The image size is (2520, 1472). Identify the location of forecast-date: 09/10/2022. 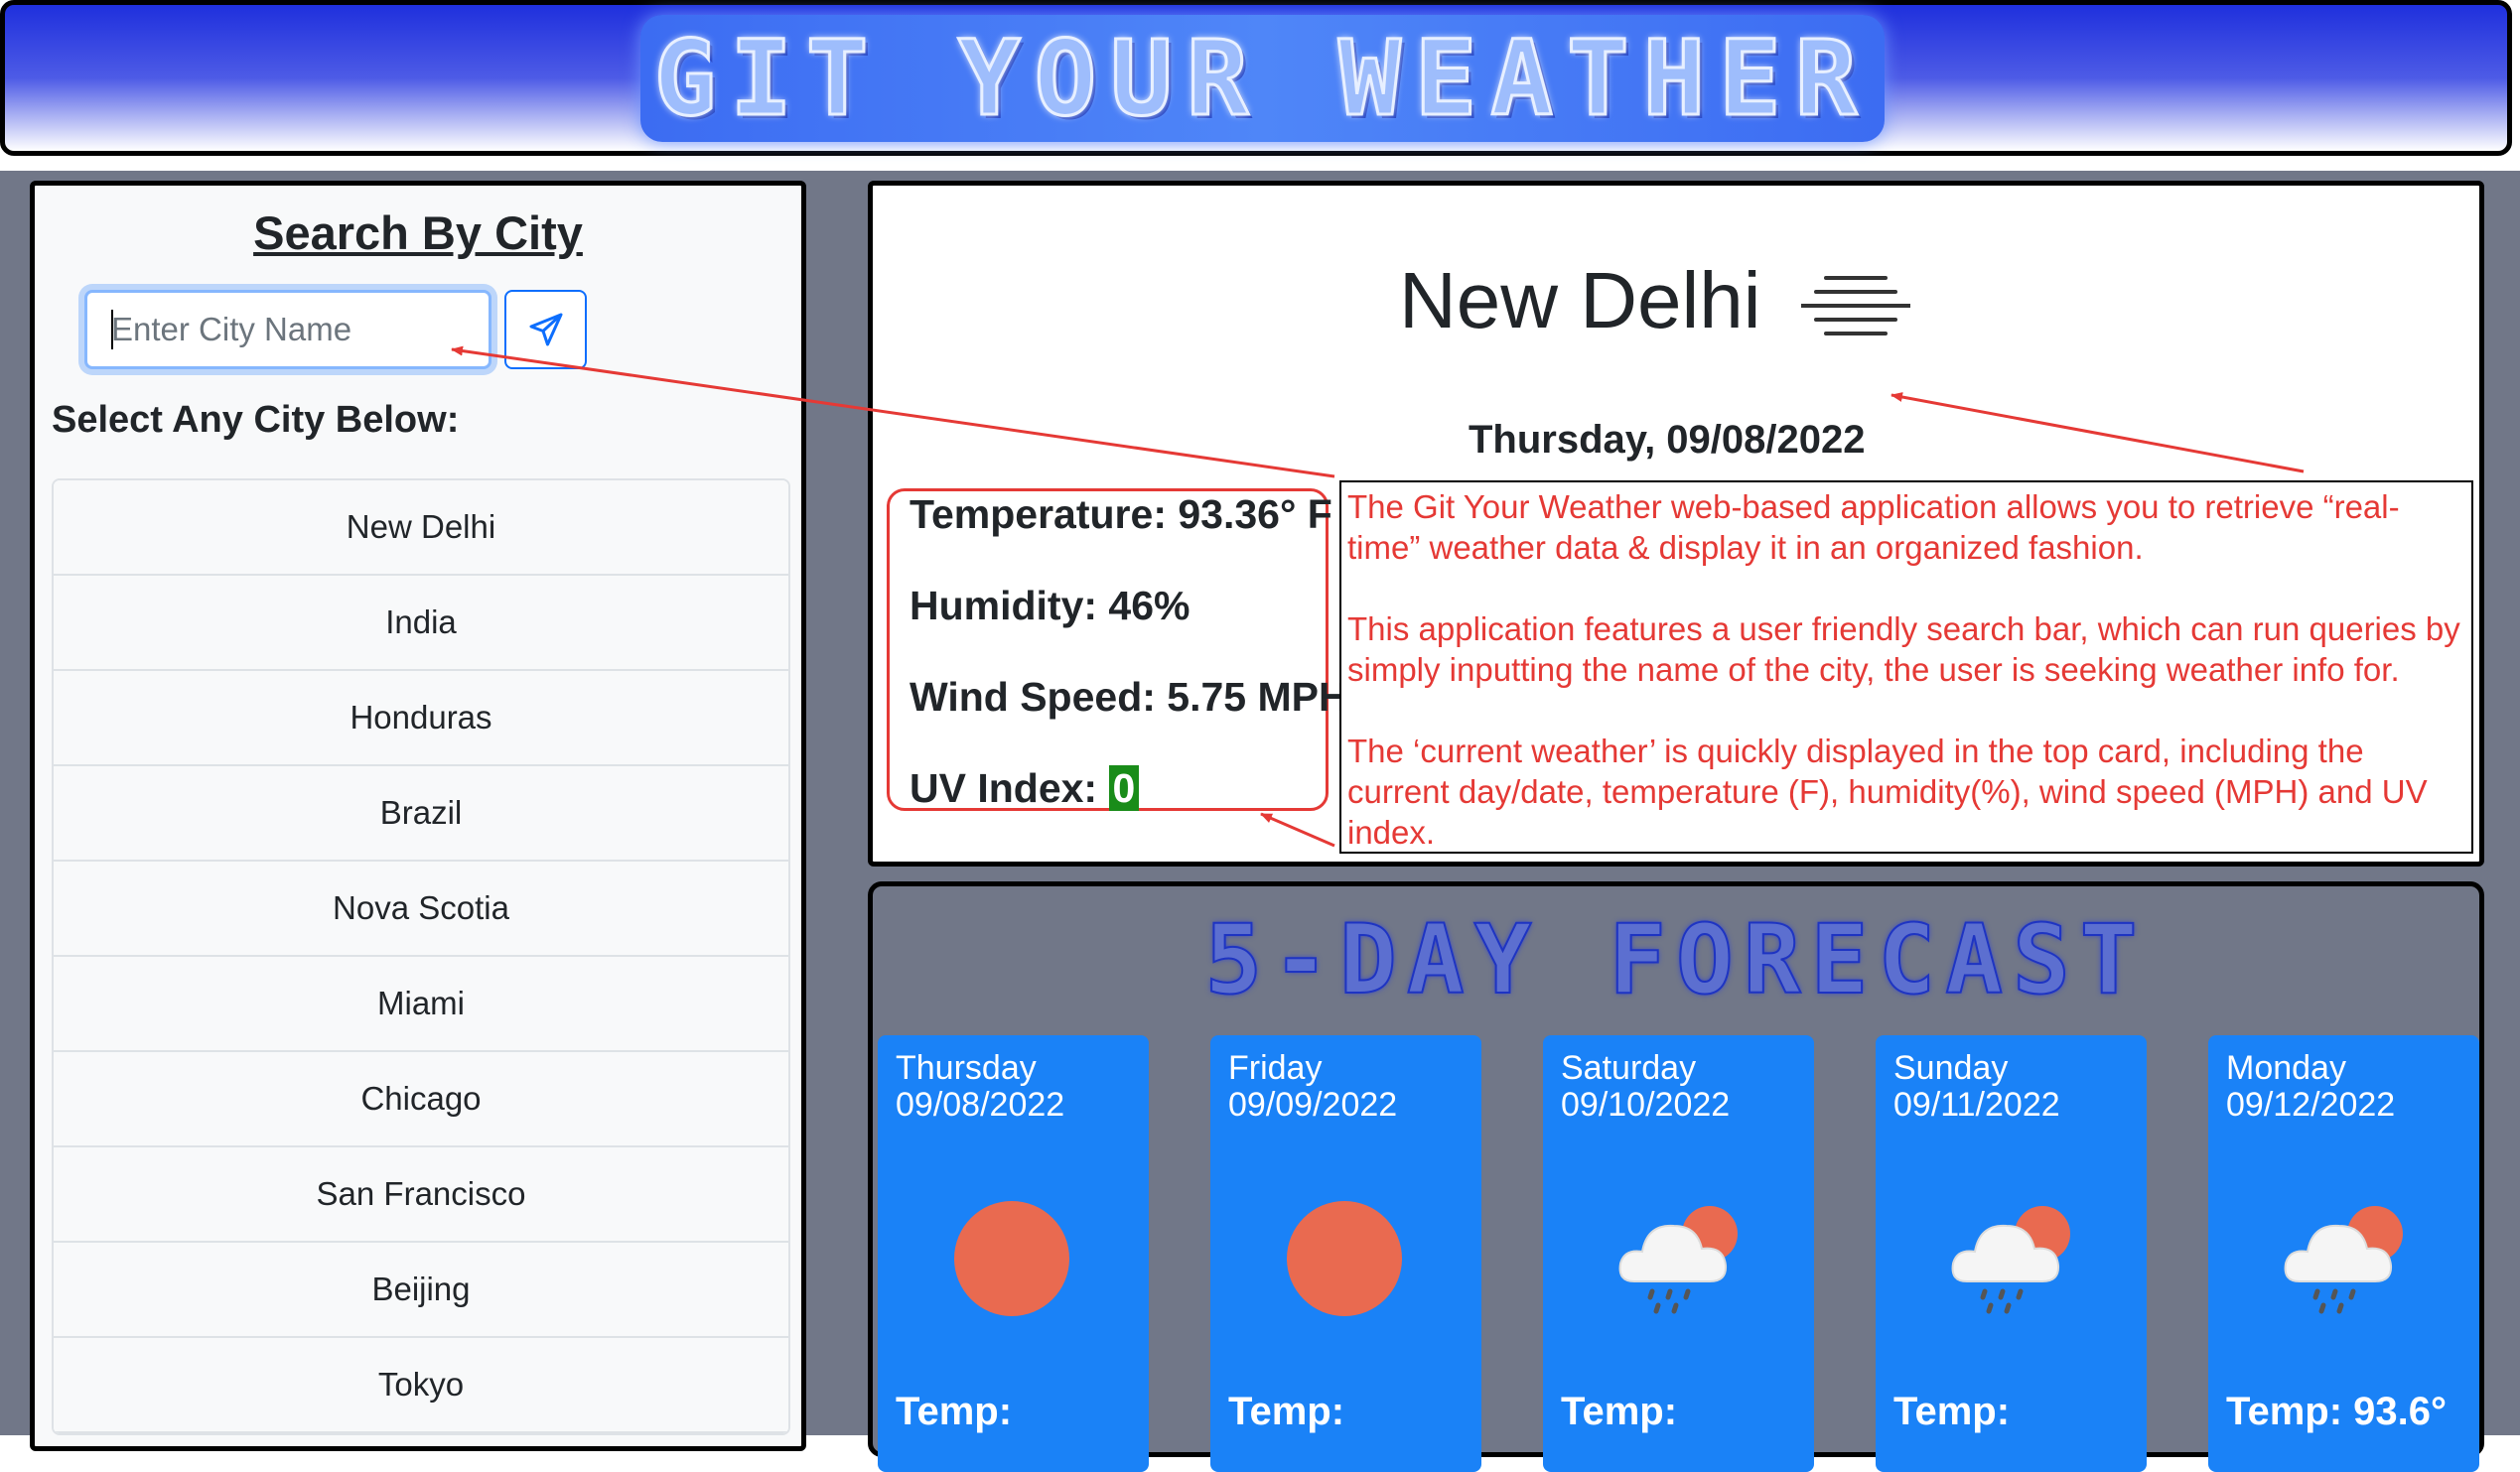
(1646, 1105).